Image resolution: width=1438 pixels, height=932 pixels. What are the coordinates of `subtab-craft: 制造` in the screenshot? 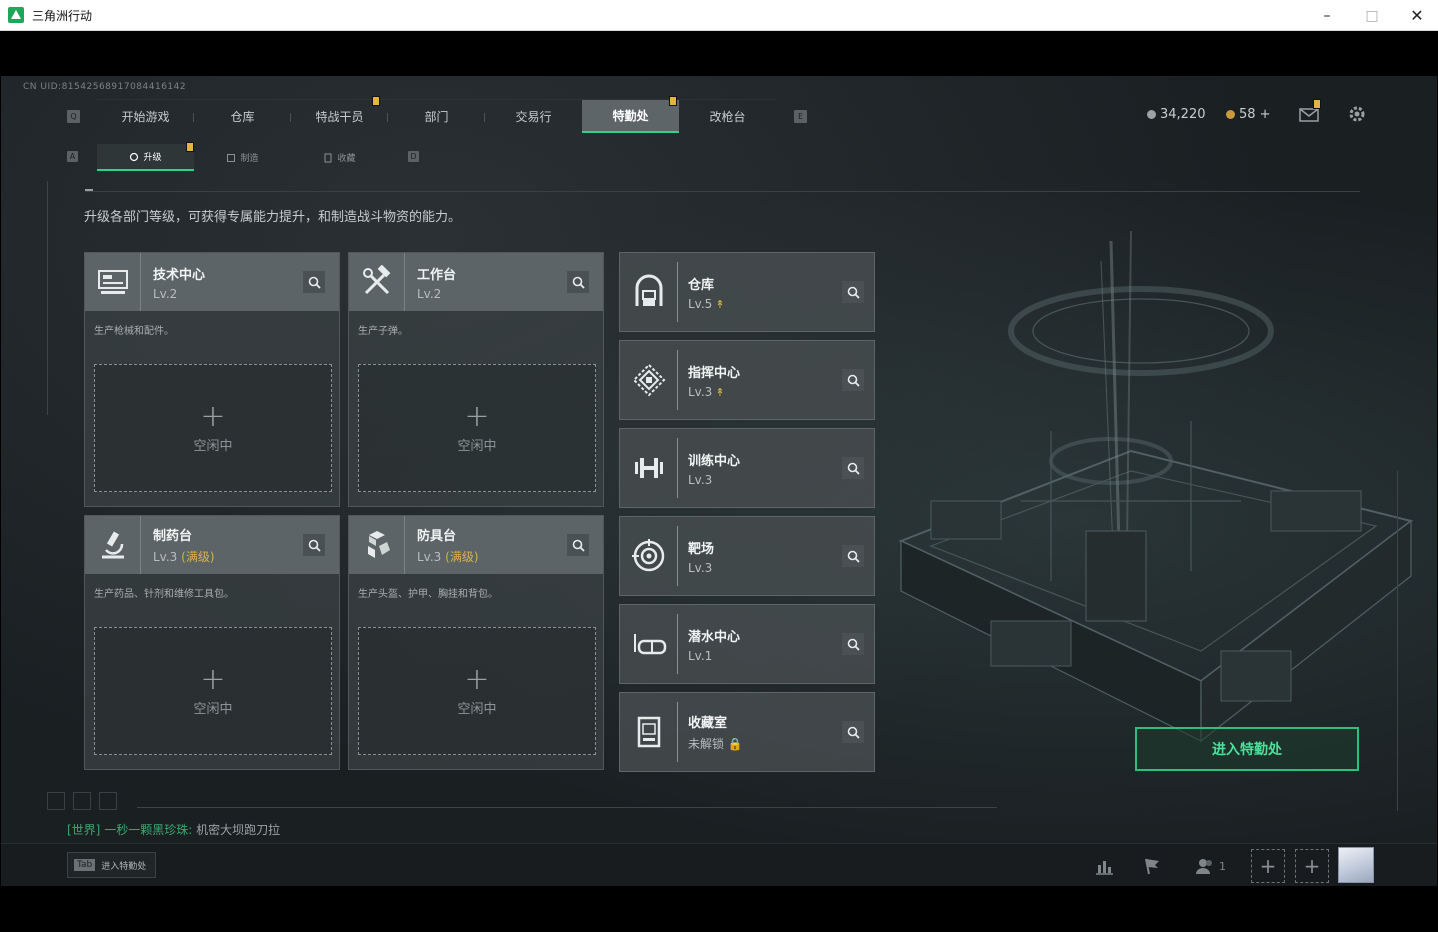 It's located at (242, 157).